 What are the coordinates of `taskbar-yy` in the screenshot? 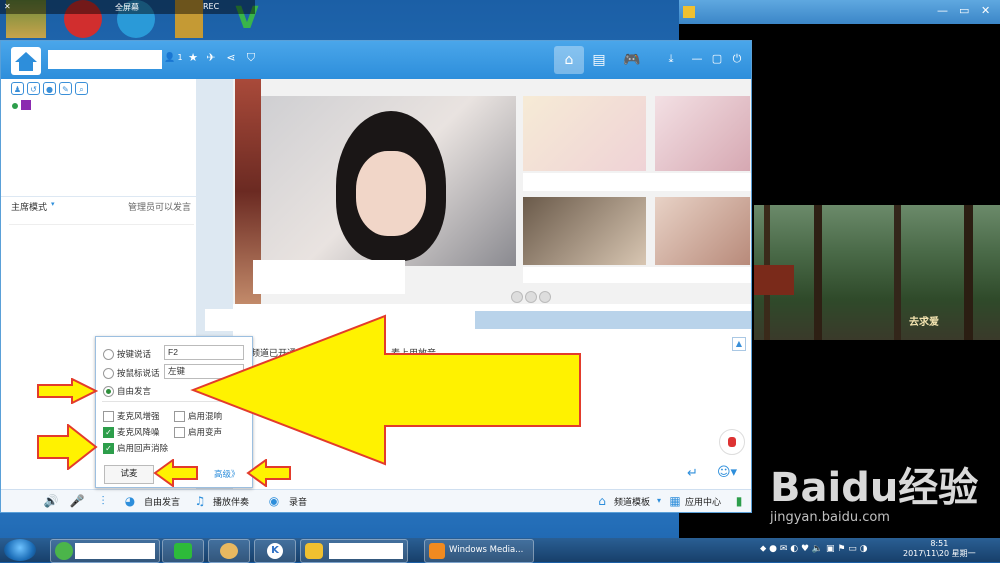 It's located at (354, 551).